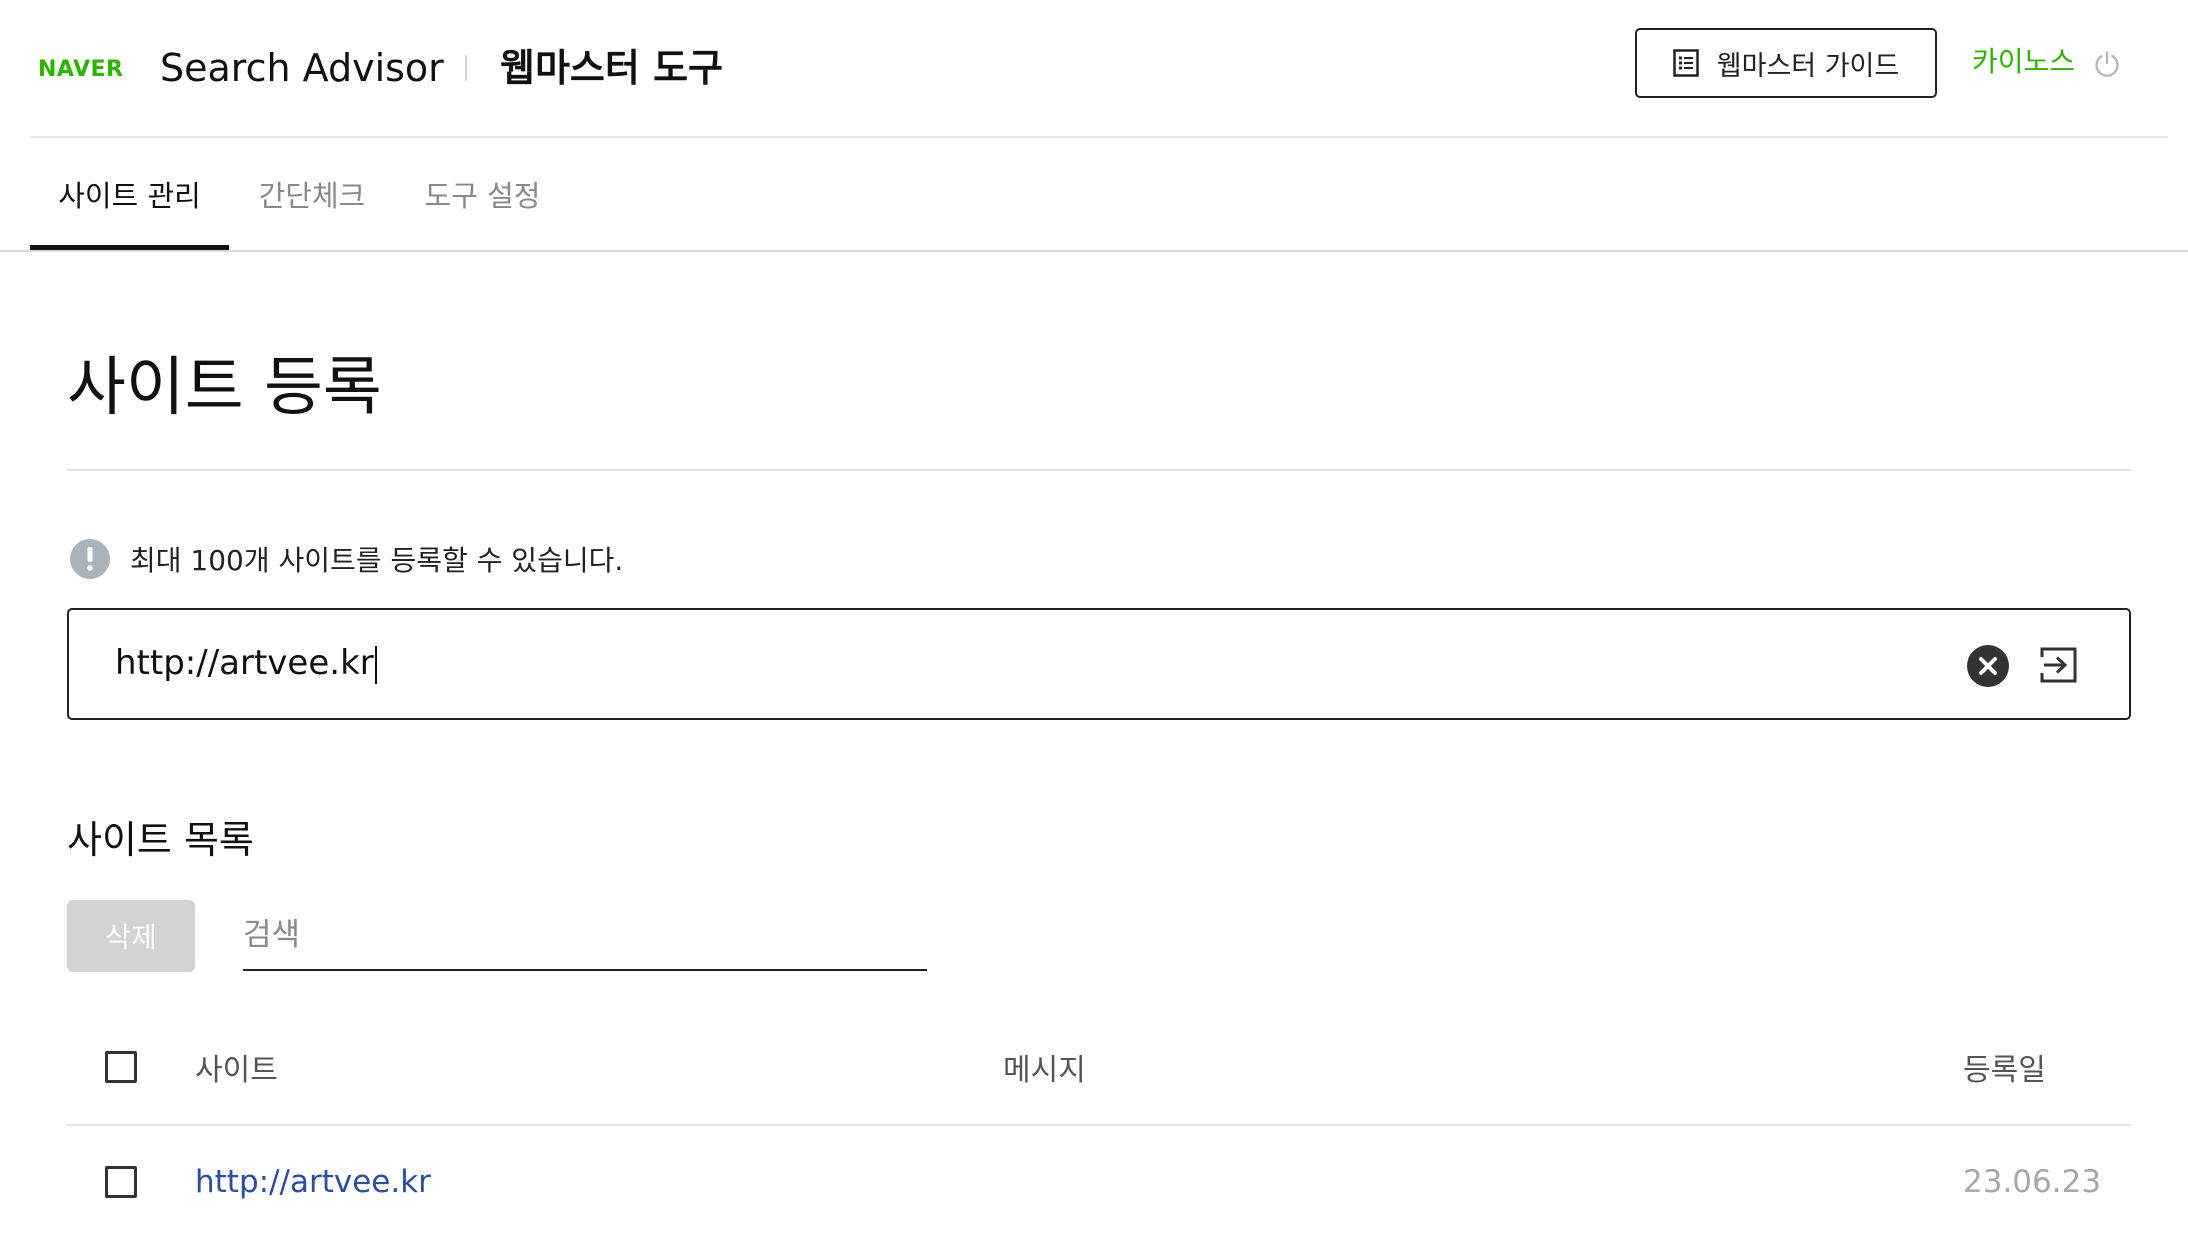  Describe the element at coordinates (1044, 1070) in the screenshot. I see `column-header-message: 메시지` at that location.